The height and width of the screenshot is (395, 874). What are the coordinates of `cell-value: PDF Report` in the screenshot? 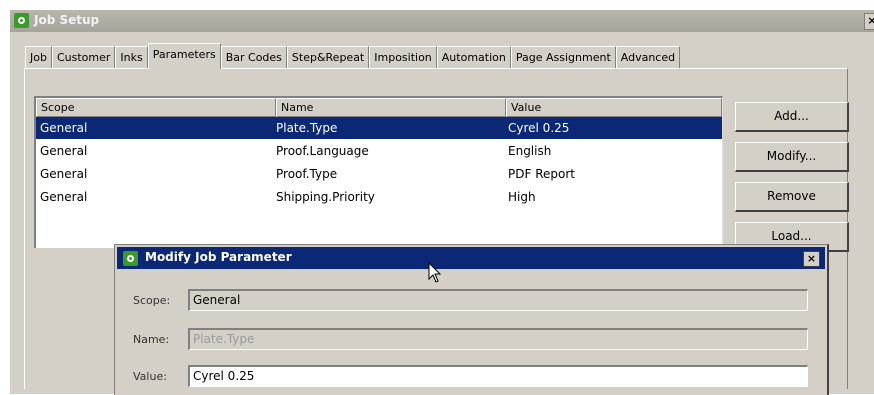 It's located at (541, 174).